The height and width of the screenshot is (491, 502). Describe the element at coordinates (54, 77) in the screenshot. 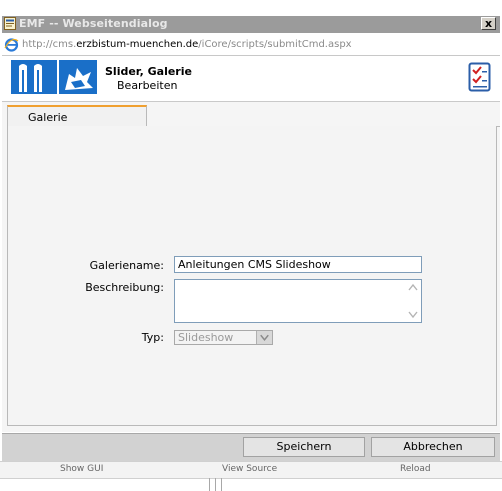

I see `erzbistum-logo` at that location.